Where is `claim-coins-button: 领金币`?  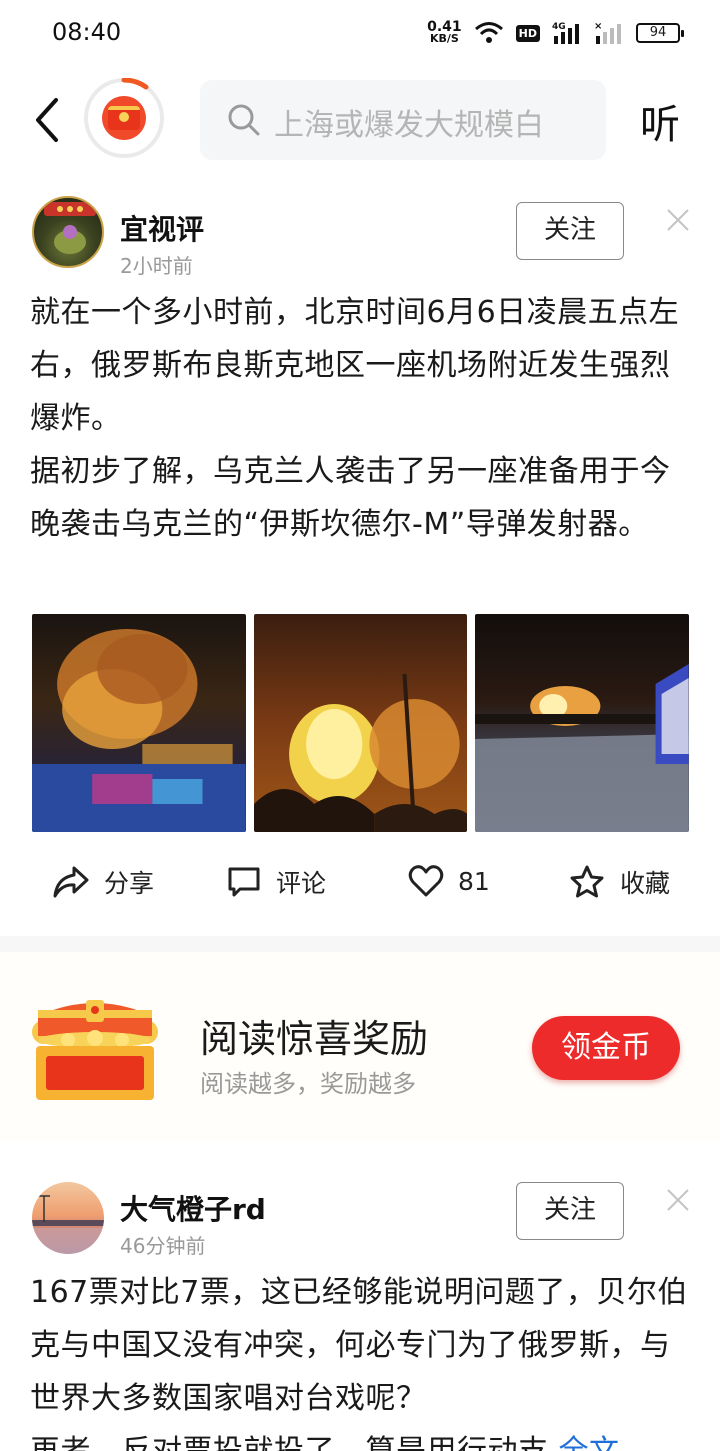 claim-coins-button: 领金币 is located at coordinates (606, 1048).